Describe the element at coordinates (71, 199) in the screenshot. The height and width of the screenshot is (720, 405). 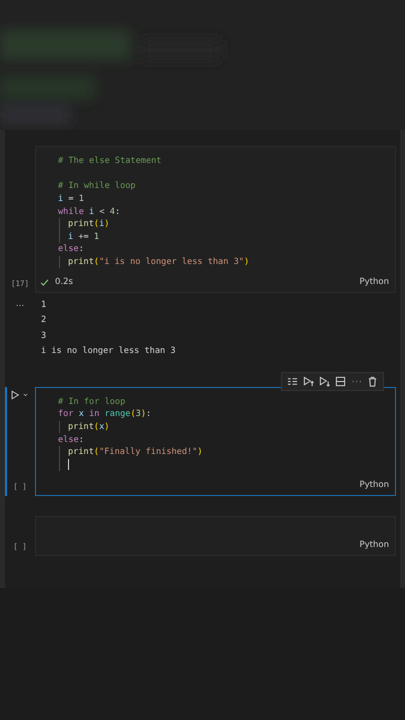
I see `code-line: i = 1` at that location.